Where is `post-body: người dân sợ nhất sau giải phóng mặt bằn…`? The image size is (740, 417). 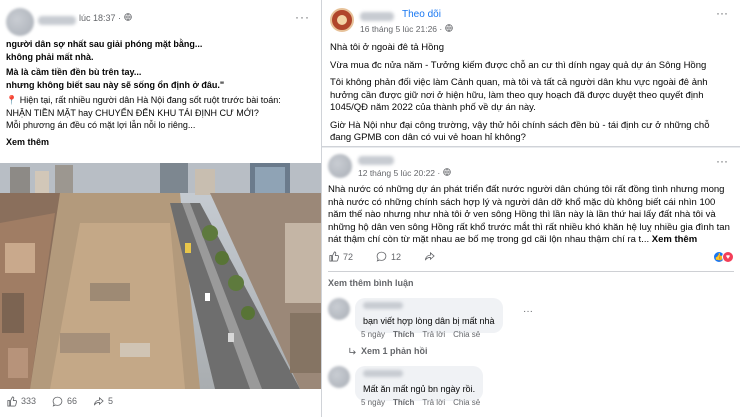 post-body: người dân sợ nhất sau giải phóng mặt bằn… is located at coordinates (161, 93).